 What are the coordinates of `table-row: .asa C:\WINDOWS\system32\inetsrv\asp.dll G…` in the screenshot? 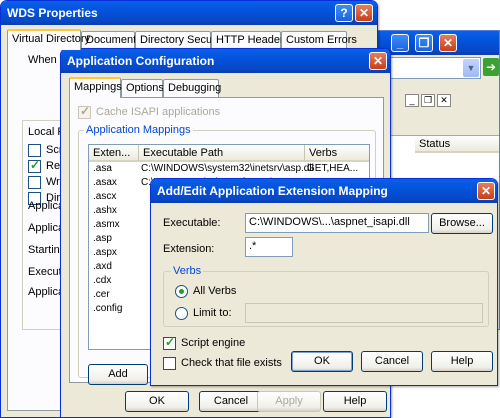 It's located at (229, 169).